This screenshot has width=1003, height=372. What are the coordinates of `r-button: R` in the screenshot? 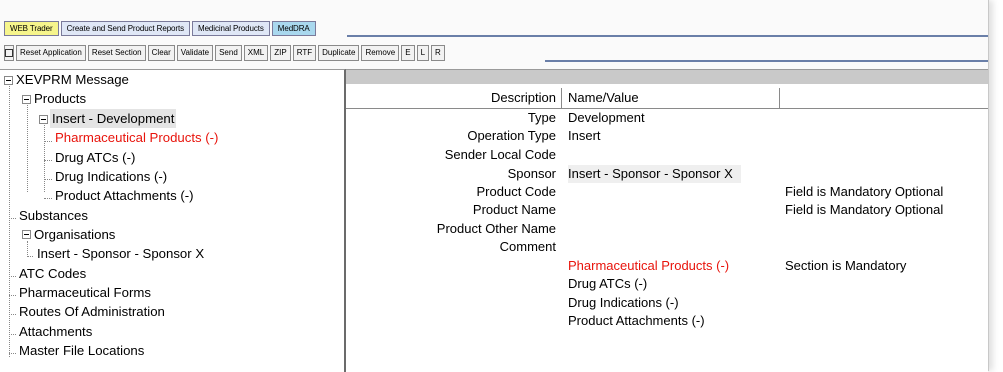 It's located at (438, 53).